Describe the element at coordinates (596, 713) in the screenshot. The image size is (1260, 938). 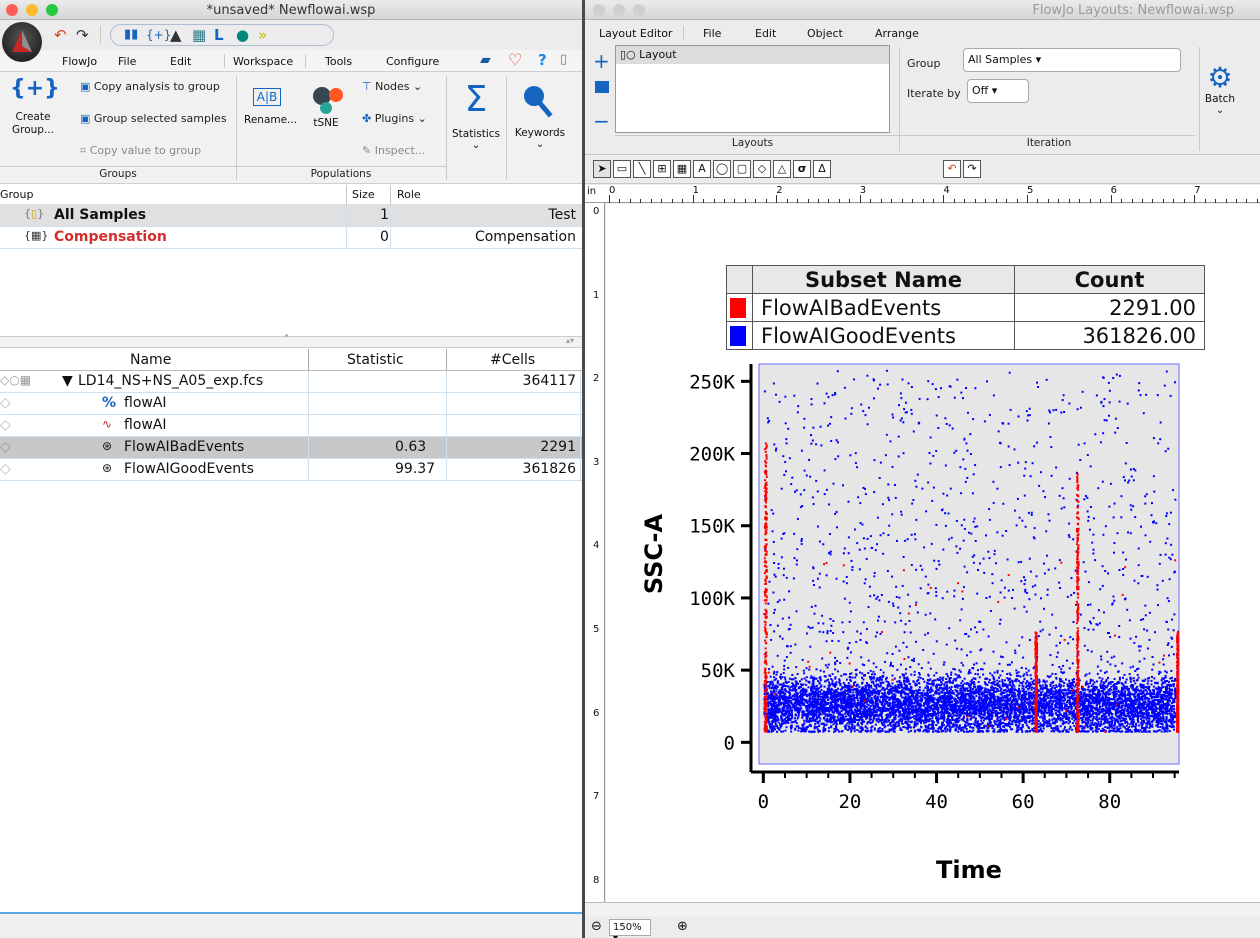
I see `ruler-tick-label: 6` at that location.